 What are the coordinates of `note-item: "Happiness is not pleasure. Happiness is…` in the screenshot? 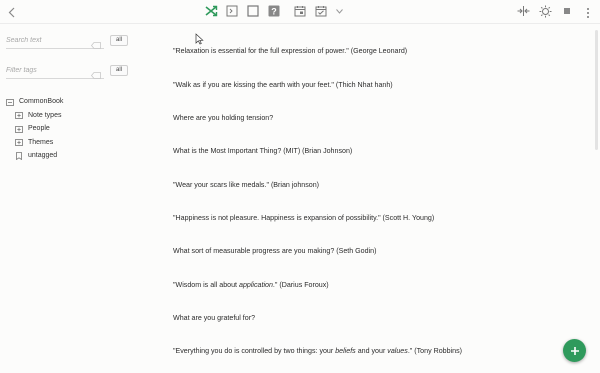 It's located at (303, 218).